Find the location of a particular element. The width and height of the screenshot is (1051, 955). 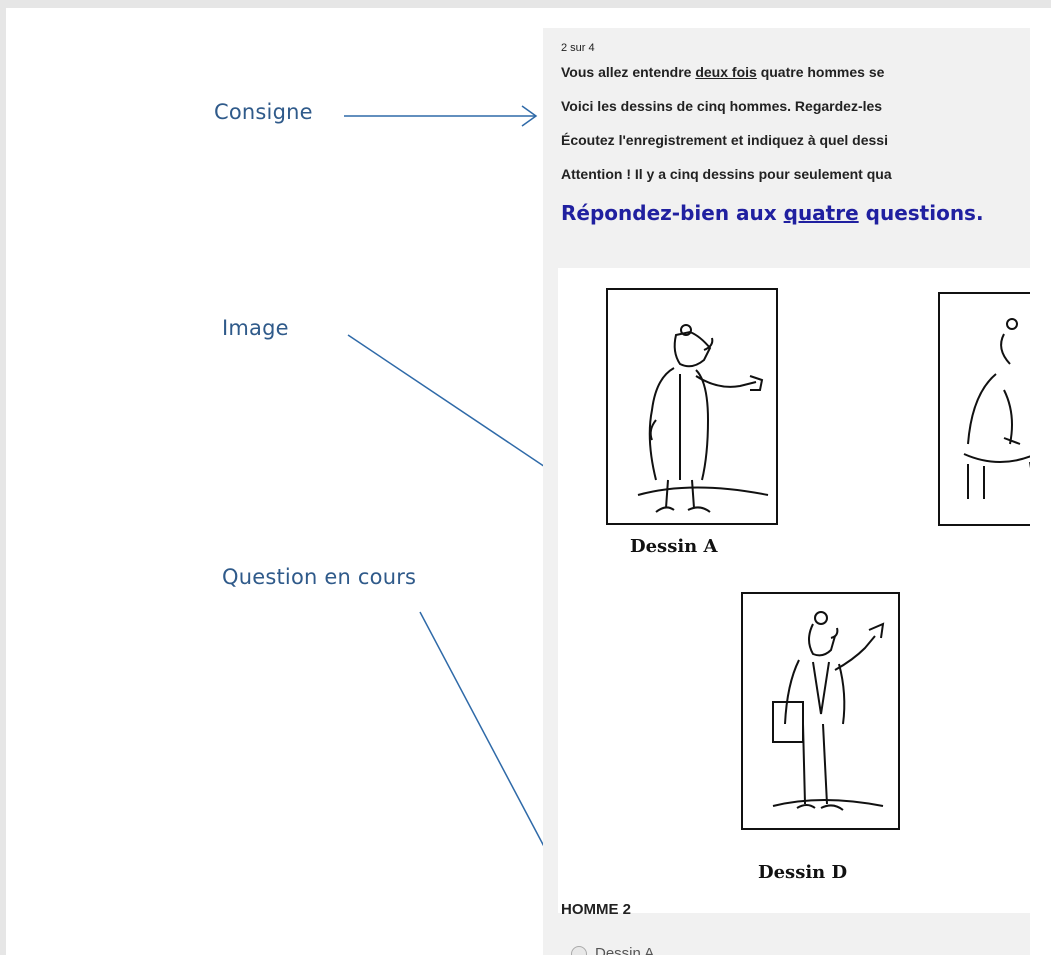

drawing-a is located at coordinates (692, 406).